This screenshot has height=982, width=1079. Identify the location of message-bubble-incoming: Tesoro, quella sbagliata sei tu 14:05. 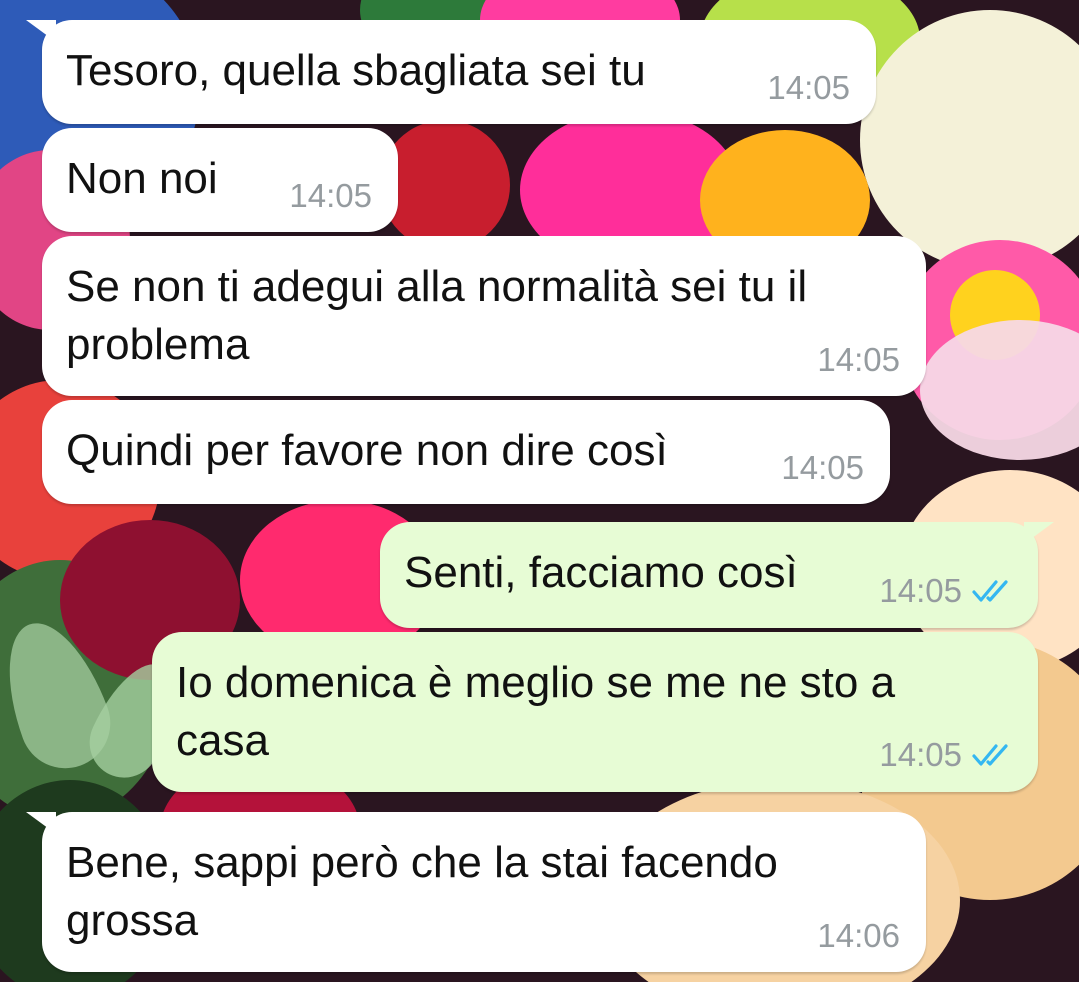
(451, 72).